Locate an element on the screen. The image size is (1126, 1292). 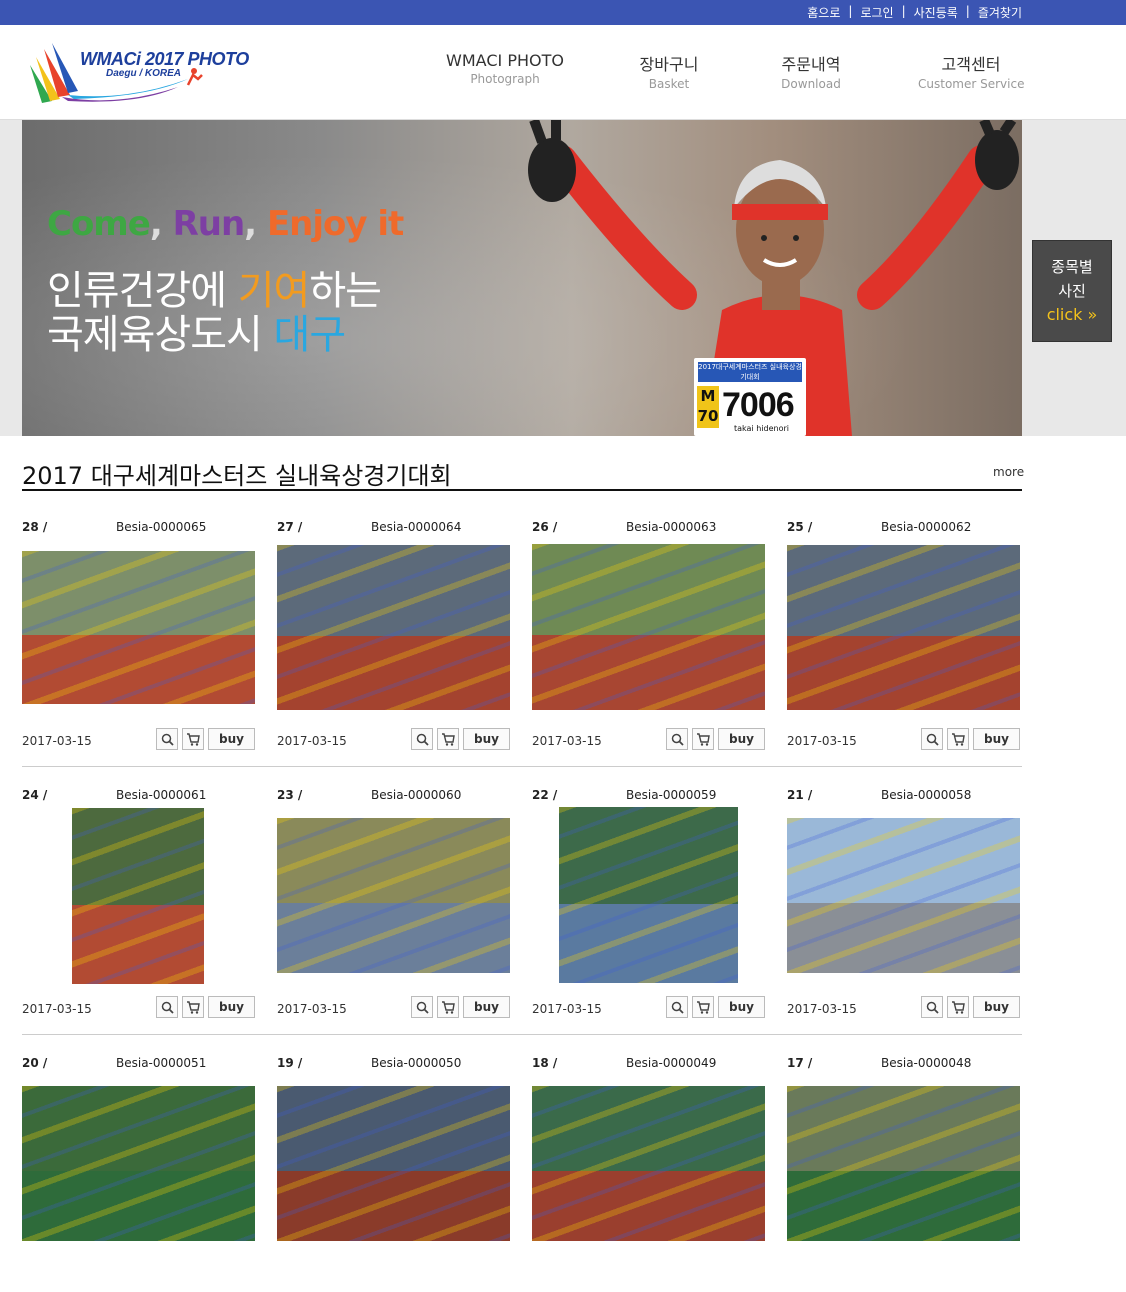
photo-card: 26 / Besia-0000063 2017-03-15 buy is located at coordinates (648, 636).